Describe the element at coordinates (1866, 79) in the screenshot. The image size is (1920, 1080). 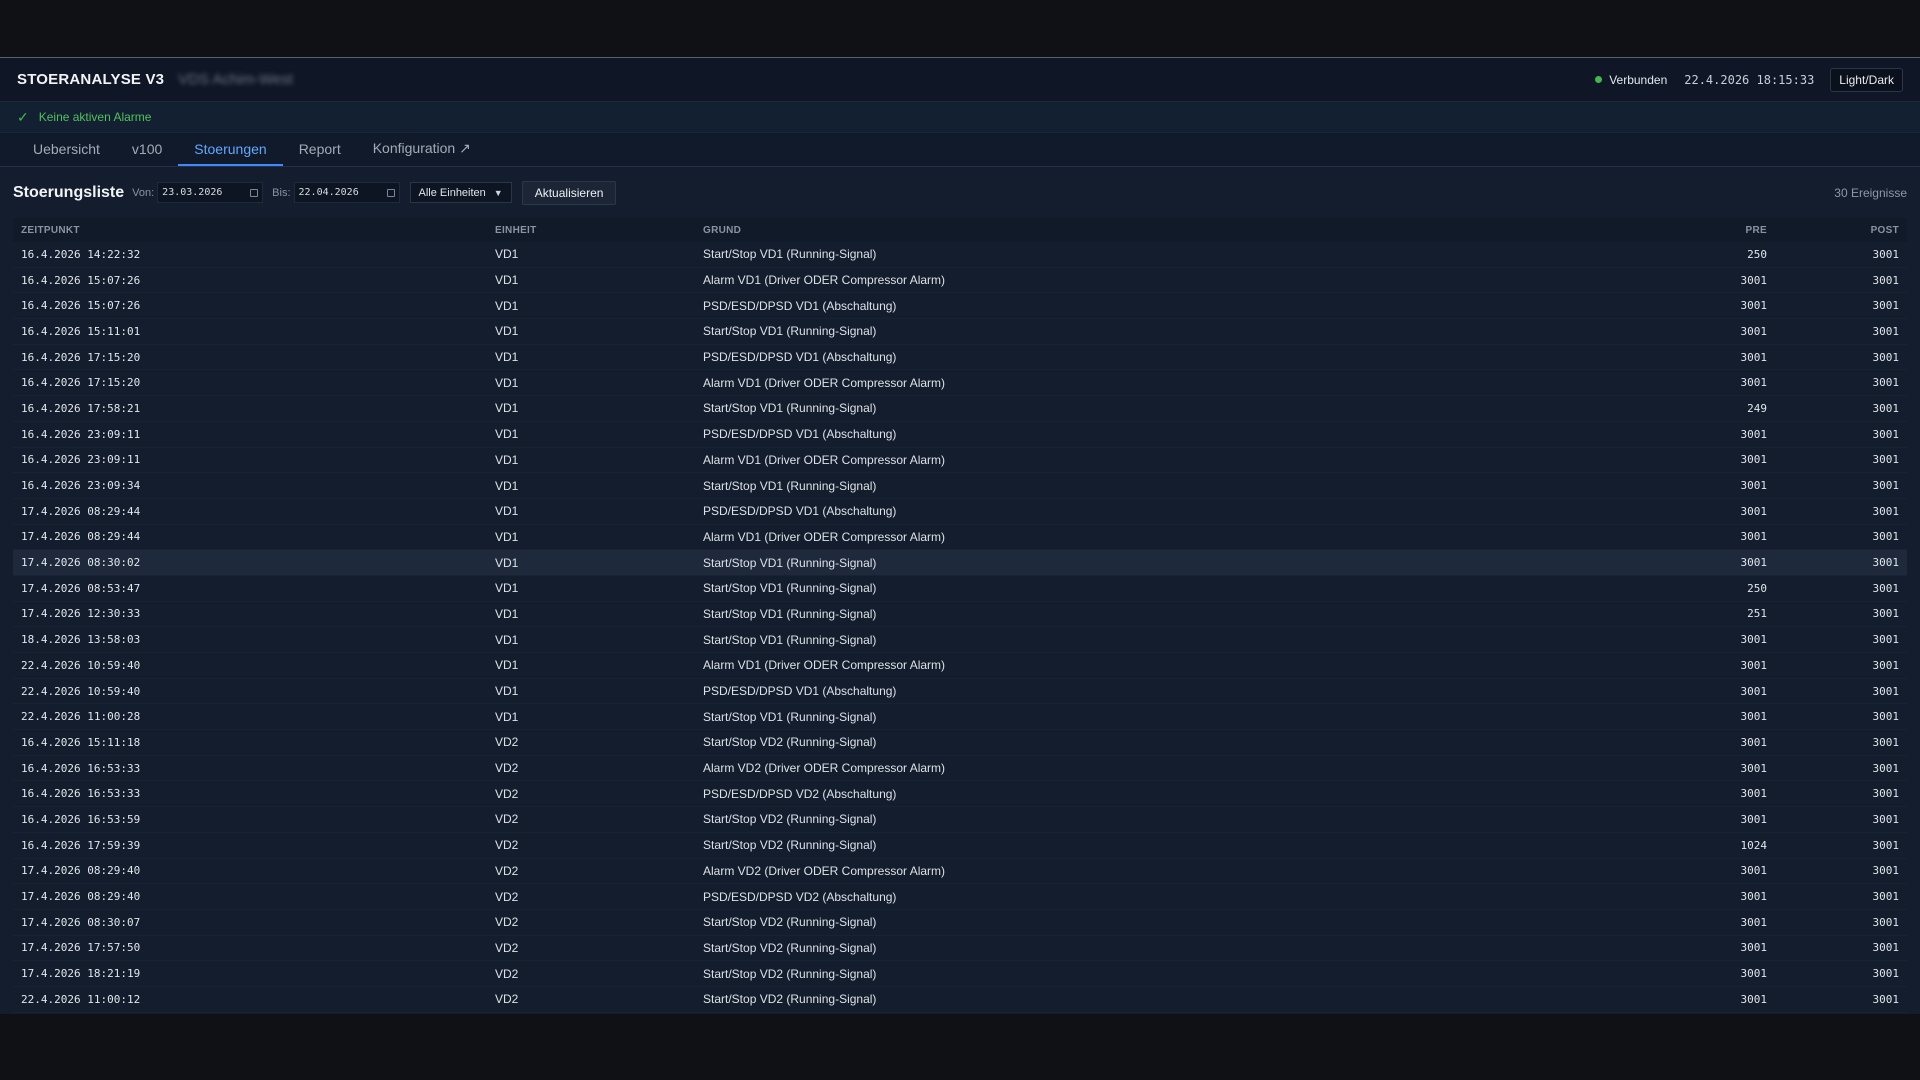
I see `theme-toggle-button: Light/Dark` at that location.